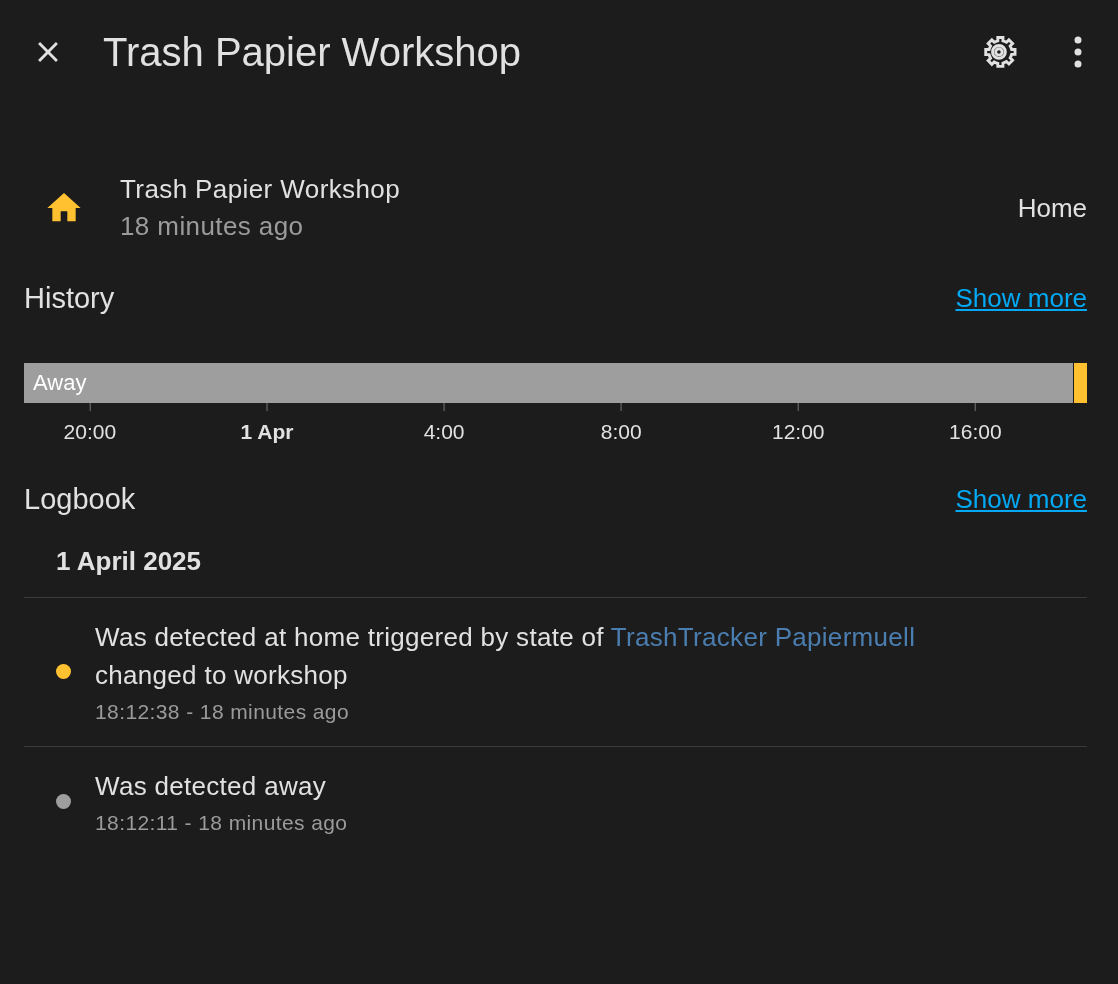 The image size is (1118, 984). I want to click on log-message: Was detected away, so click(211, 786).